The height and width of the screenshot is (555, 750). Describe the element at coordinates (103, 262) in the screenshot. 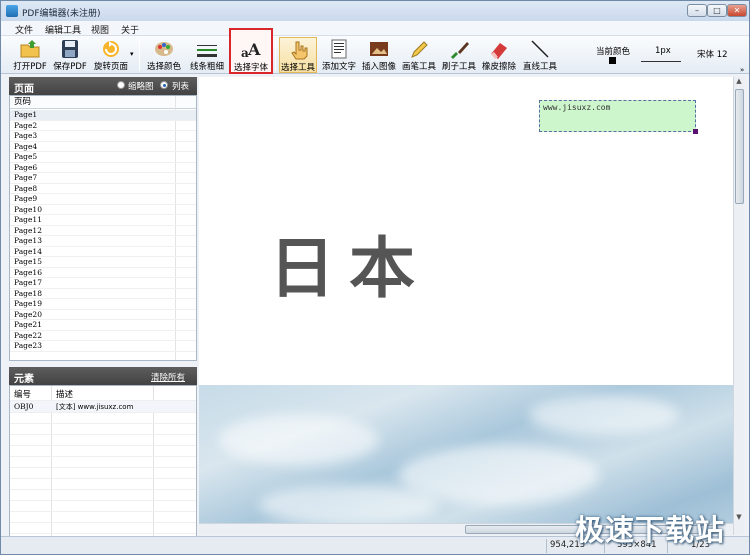

I see `page-list-item: Page15` at that location.